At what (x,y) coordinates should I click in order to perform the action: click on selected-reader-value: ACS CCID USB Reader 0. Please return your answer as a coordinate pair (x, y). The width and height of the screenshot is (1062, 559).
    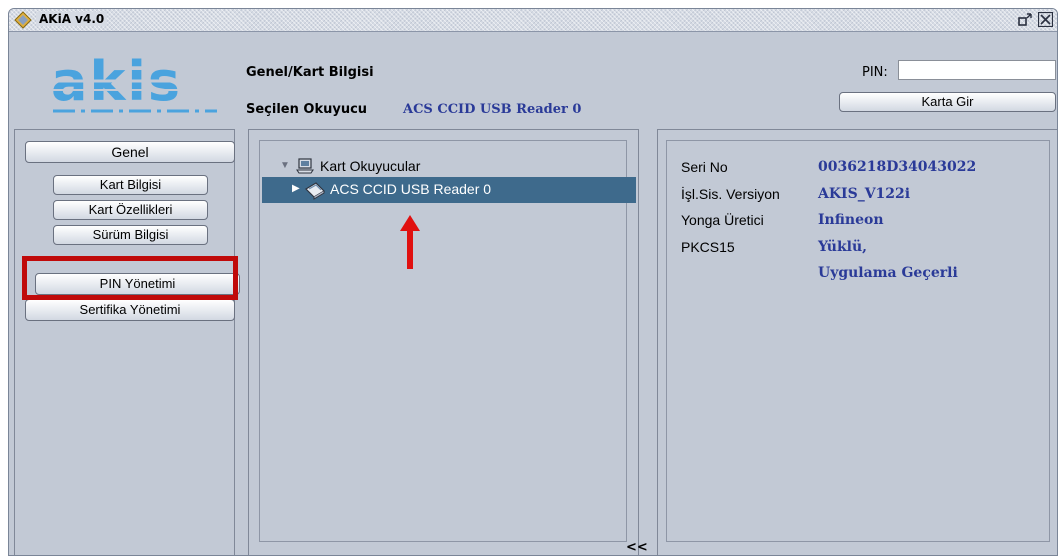
    Looking at the image, I should click on (492, 109).